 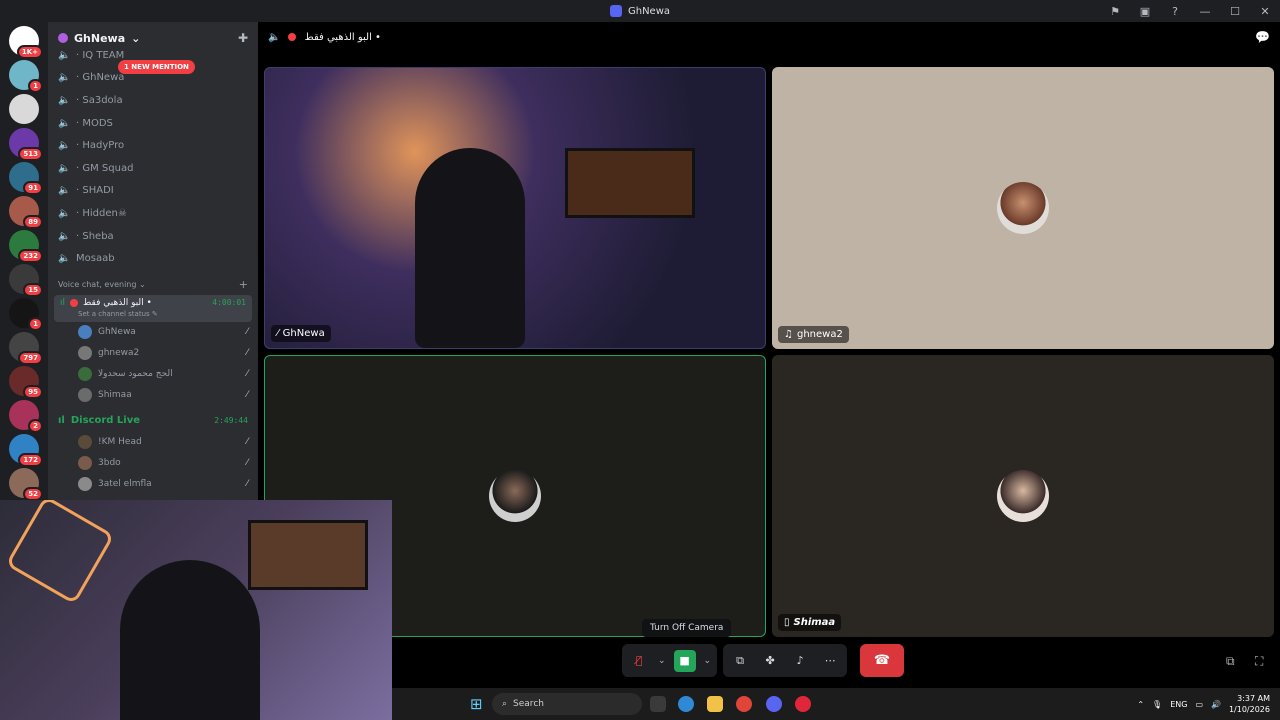 What do you see at coordinates (26, 484) in the screenshot?
I see `server-icon: 52` at bounding box center [26, 484].